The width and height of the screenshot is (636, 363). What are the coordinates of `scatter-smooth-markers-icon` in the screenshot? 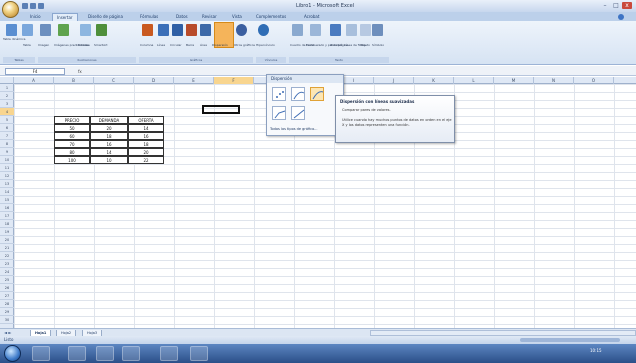 It's located at (298, 94).